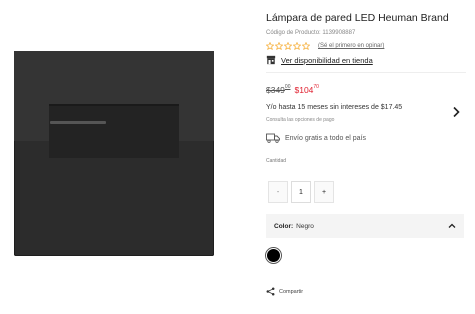 This screenshot has height=314, width=475. What do you see at coordinates (327, 60) in the screenshot?
I see `availability-link: Ver disponibilidad en tienda` at bounding box center [327, 60].